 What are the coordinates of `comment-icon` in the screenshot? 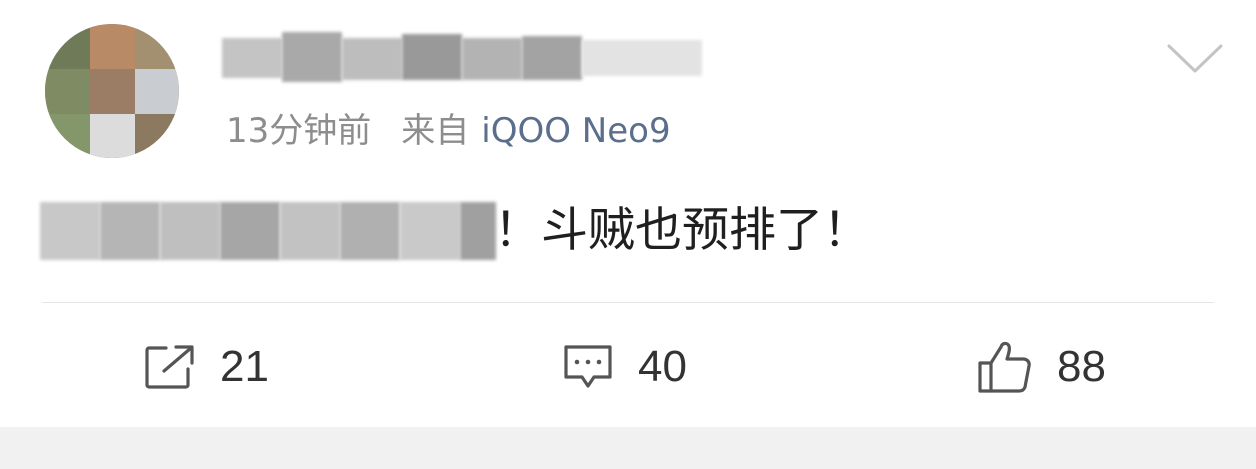 It's located at (588, 366).